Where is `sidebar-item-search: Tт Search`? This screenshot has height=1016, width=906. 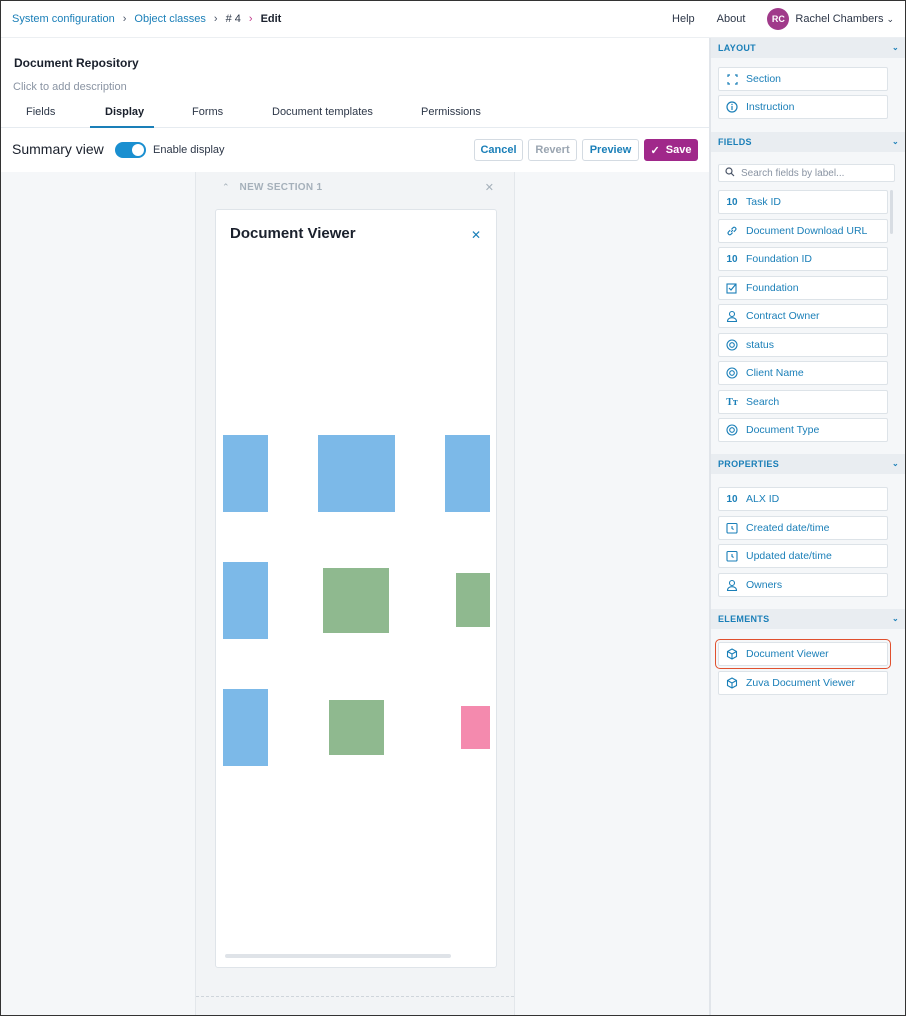
sidebar-item-search: Tт Search is located at coordinates (803, 402).